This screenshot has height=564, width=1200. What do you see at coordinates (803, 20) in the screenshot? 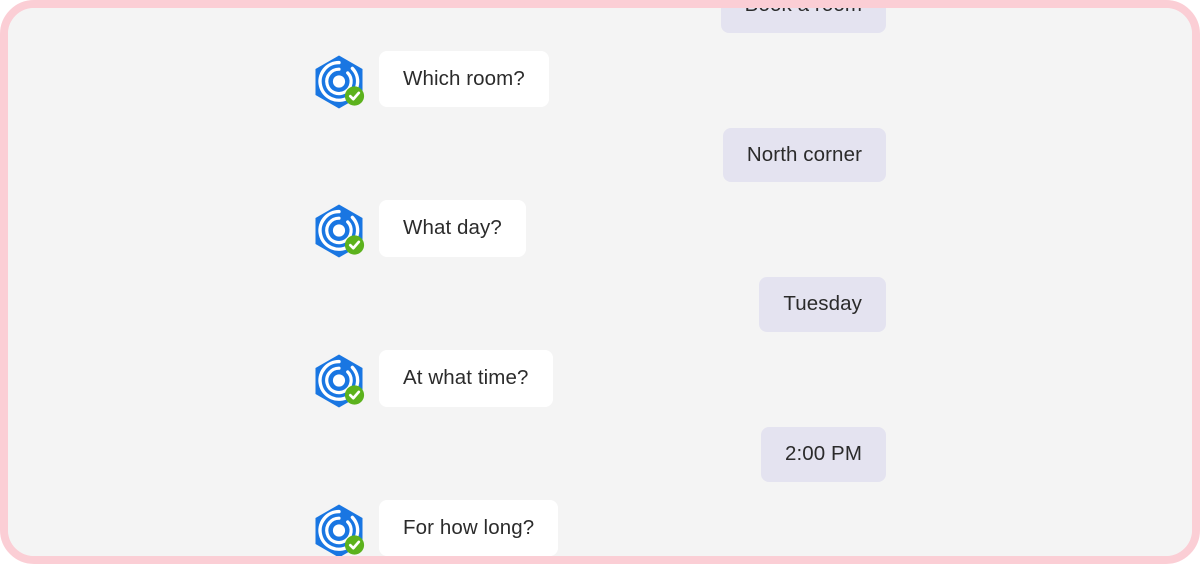
I see `user-message-bubble: Book a room` at bounding box center [803, 20].